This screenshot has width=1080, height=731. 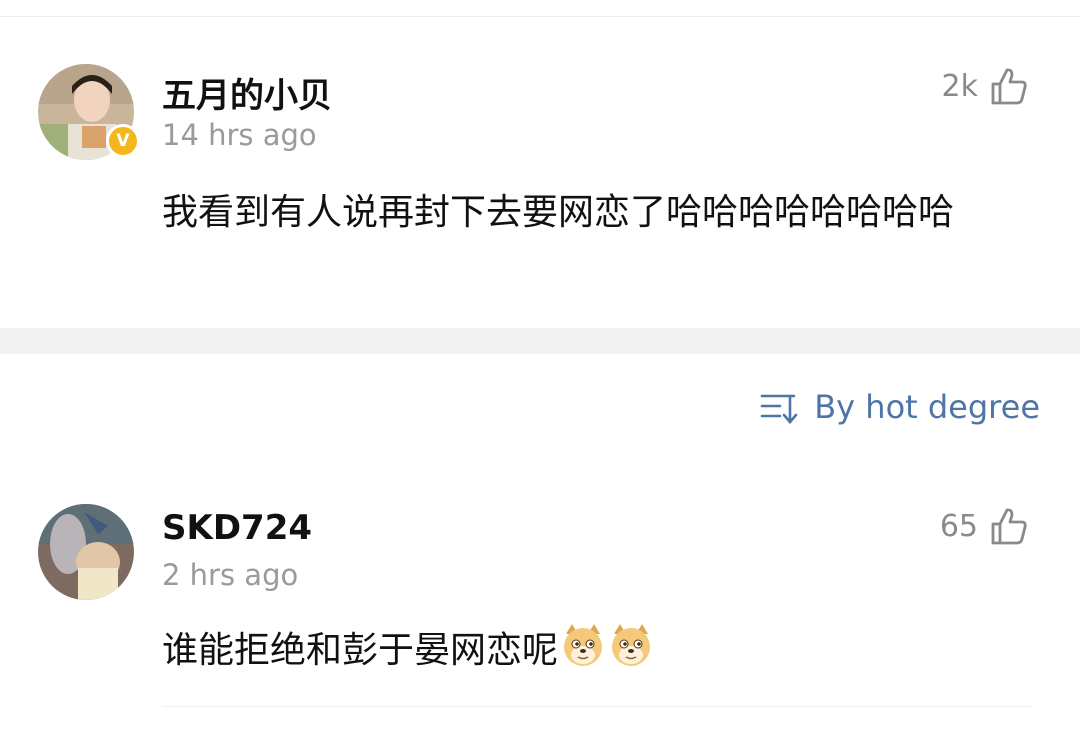 I want to click on timestamp: 2 hrs ago, so click(x=230, y=575).